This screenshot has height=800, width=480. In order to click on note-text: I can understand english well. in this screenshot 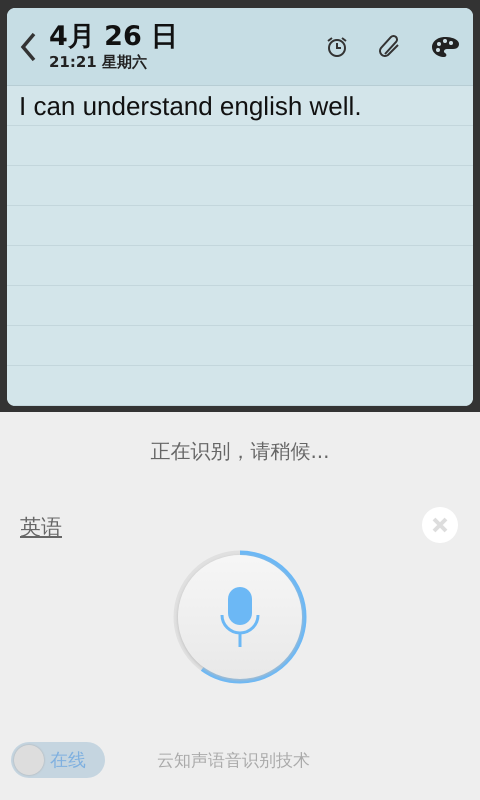, I will do `click(240, 106)`.